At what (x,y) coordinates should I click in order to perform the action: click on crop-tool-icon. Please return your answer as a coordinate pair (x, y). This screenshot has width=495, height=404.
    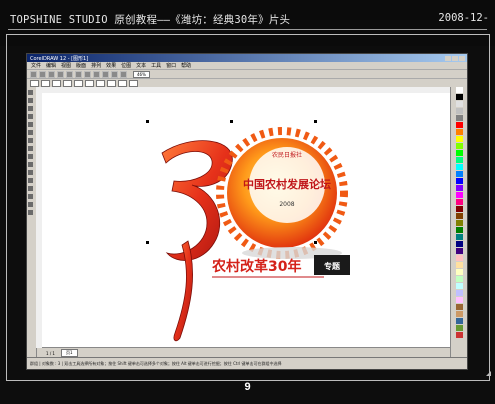
    Looking at the image, I should click on (30, 108).